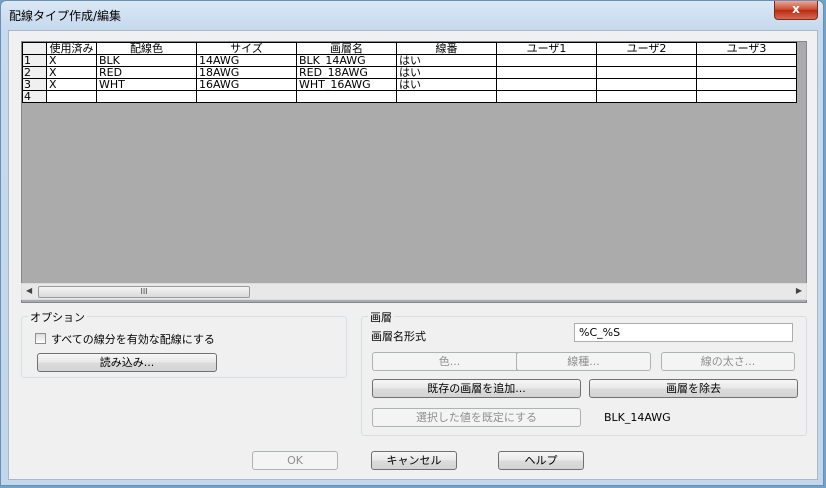  What do you see at coordinates (746, 48) in the screenshot?
I see `col-header-user3: ユーザ3` at bounding box center [746, 48].